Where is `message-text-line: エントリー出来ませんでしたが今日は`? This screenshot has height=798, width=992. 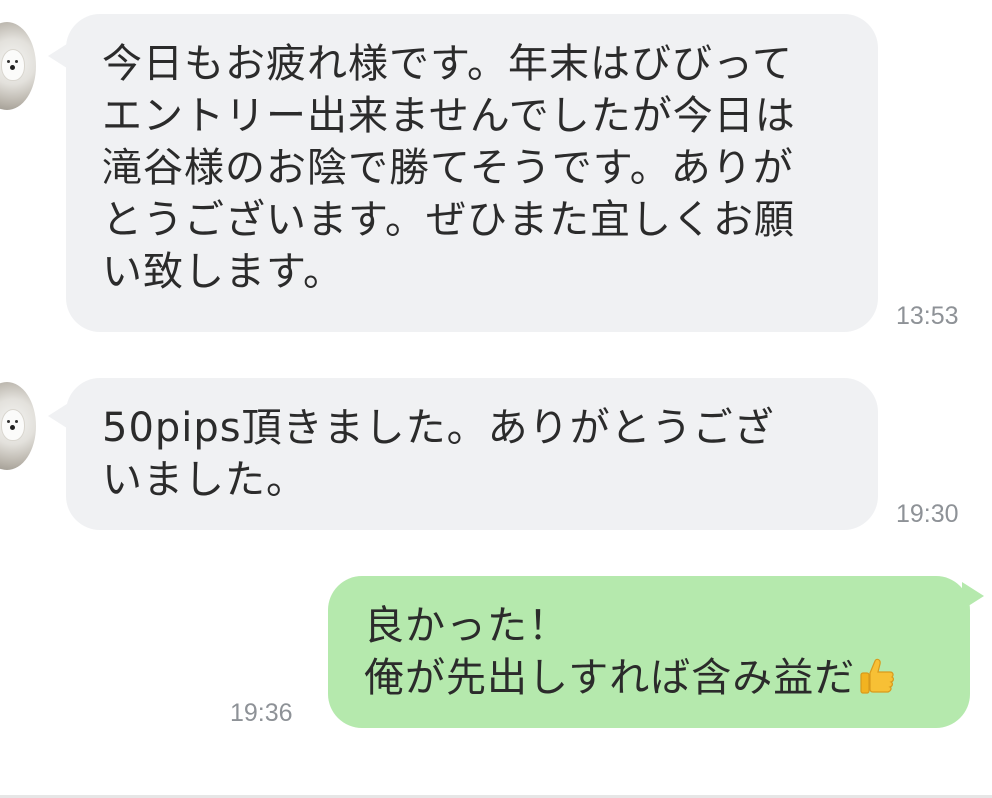 message-text-line: エントリー出来ませんでしたが今日は is located at coordinates (449, 116).